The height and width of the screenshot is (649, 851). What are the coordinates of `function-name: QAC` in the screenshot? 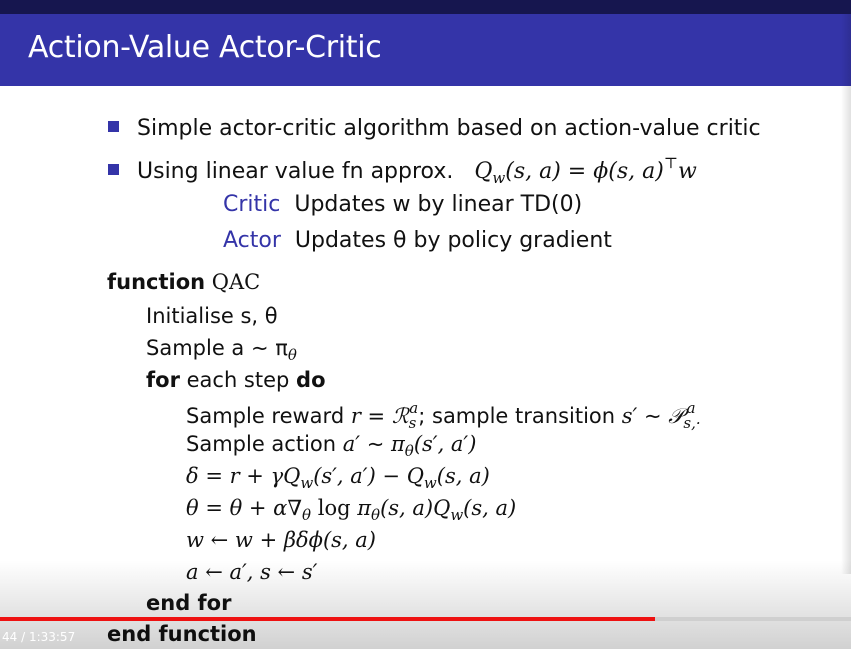 It's located at (236, 282).